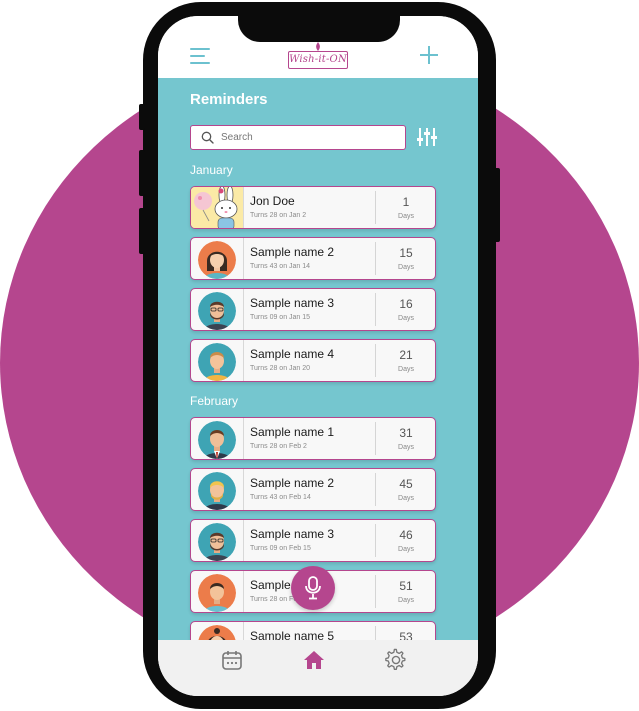  What do you see at coordinates (406, 535) in the screenshot?
I see `days-count: 46` at bounding box center [406, 535].